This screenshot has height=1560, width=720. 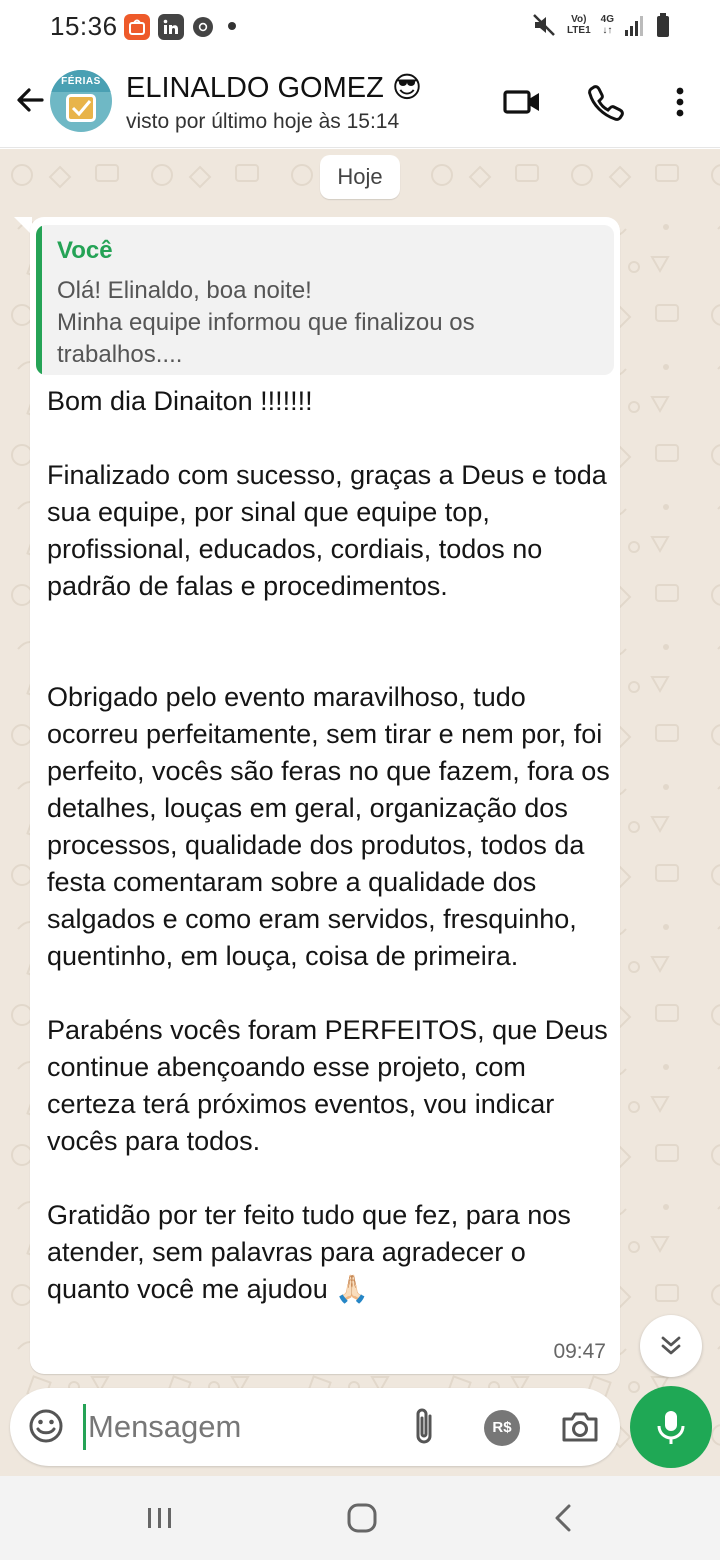 What do you see at coordinates (171, 27) in the screenshot?
I see `linkedin-icon` at bounding box center [171, 27].